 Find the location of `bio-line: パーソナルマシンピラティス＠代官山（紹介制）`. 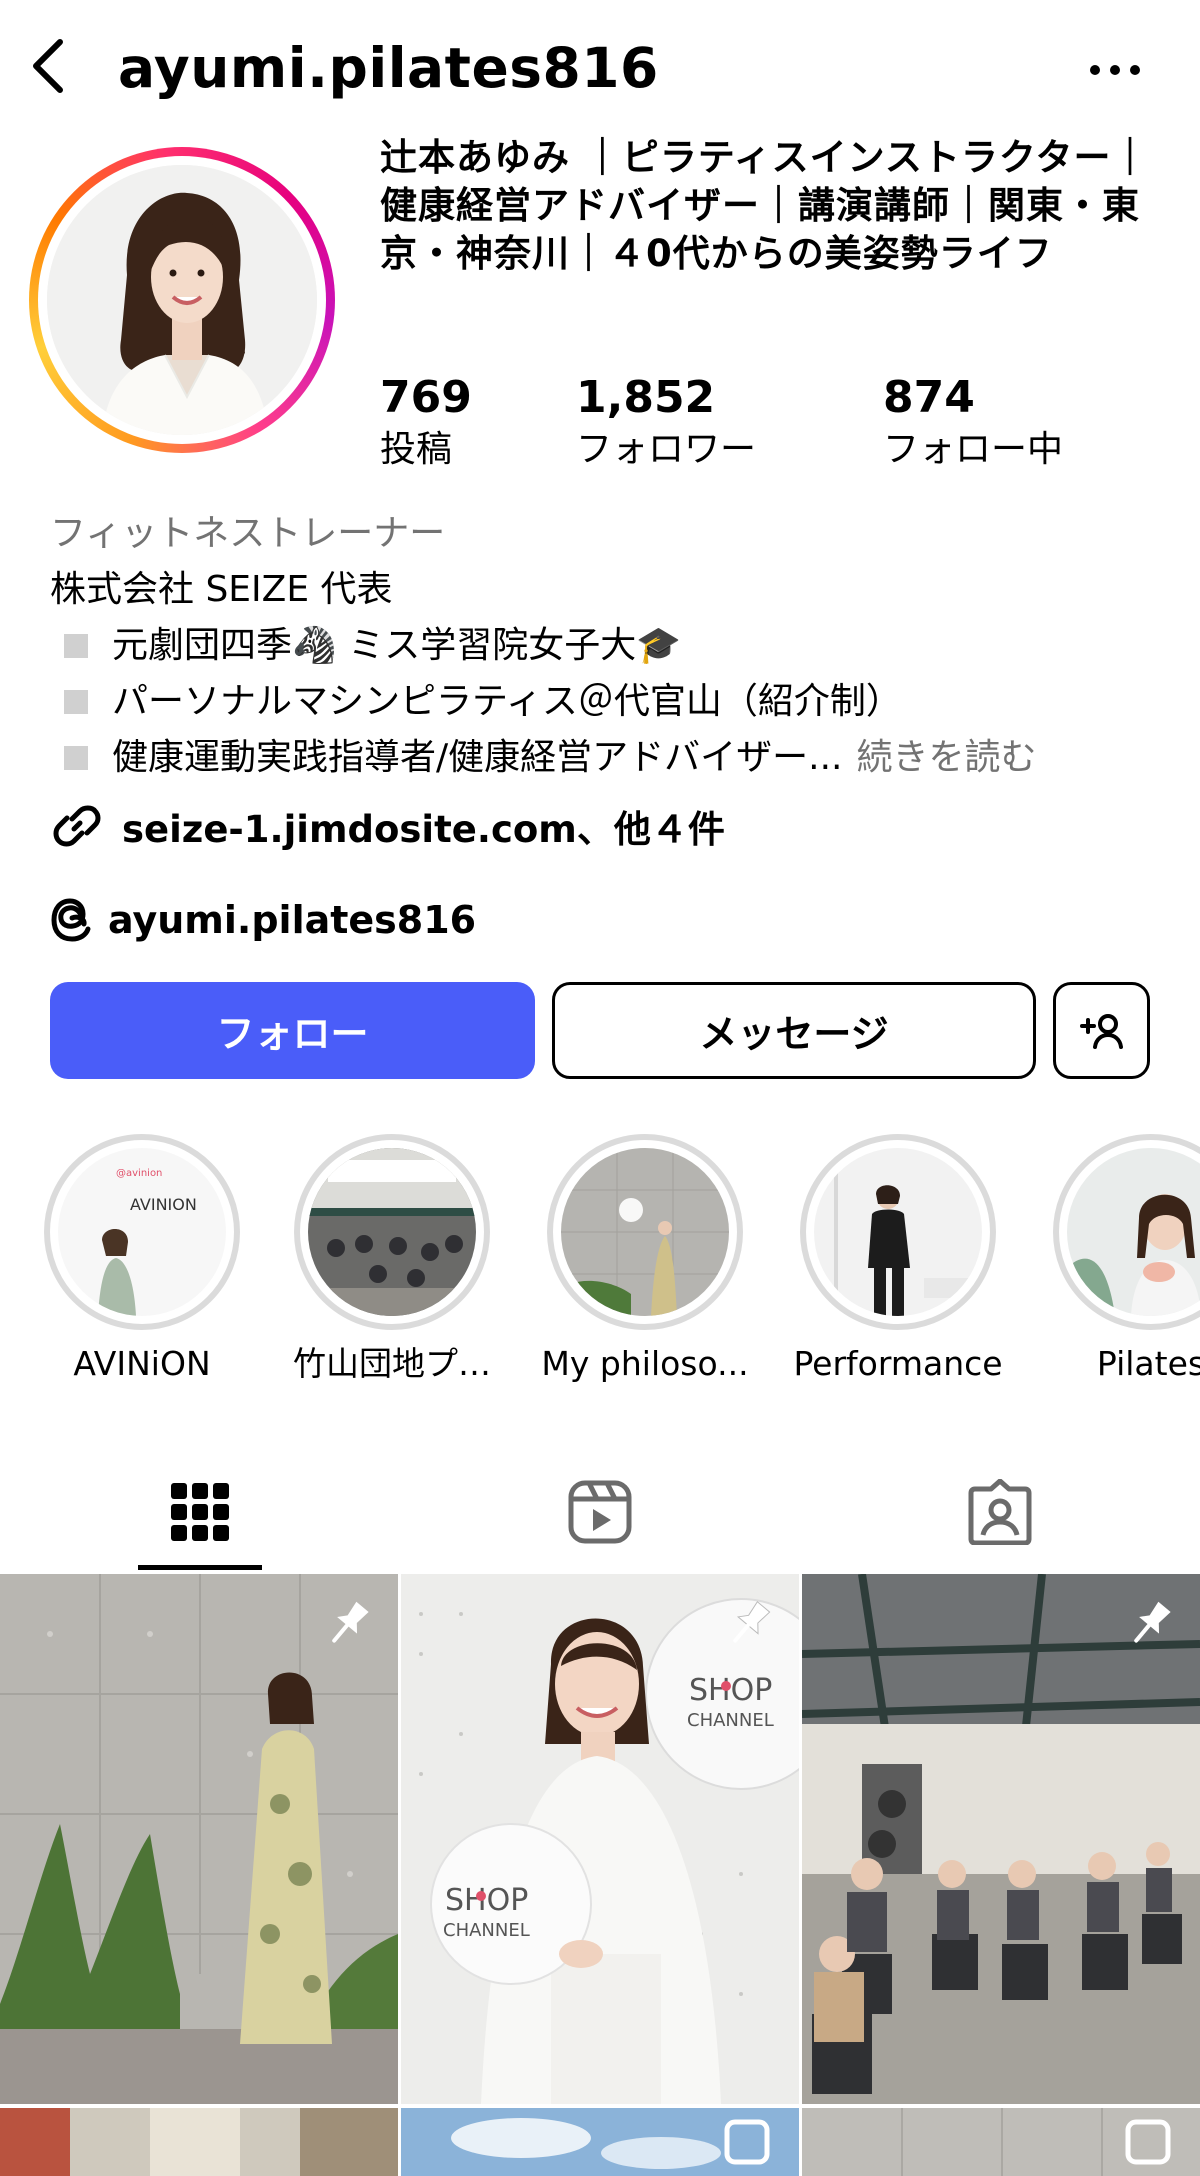

bio-line: パーソナルマシンピラティス＠代官山（紹介制） is located at coordinates (610, 702).